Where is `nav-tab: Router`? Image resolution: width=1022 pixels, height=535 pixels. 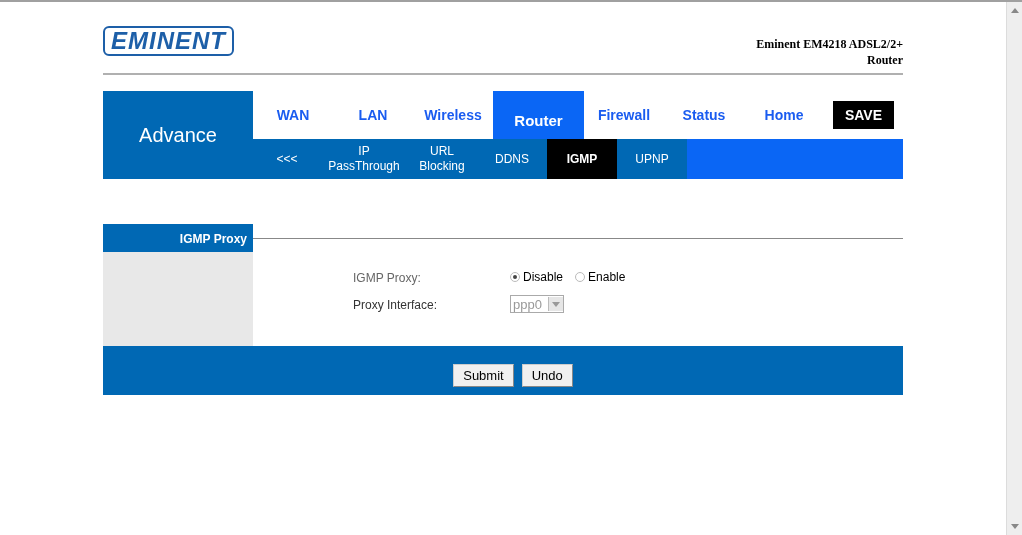 nav-tab: Router is located at coordinates (538, 115).